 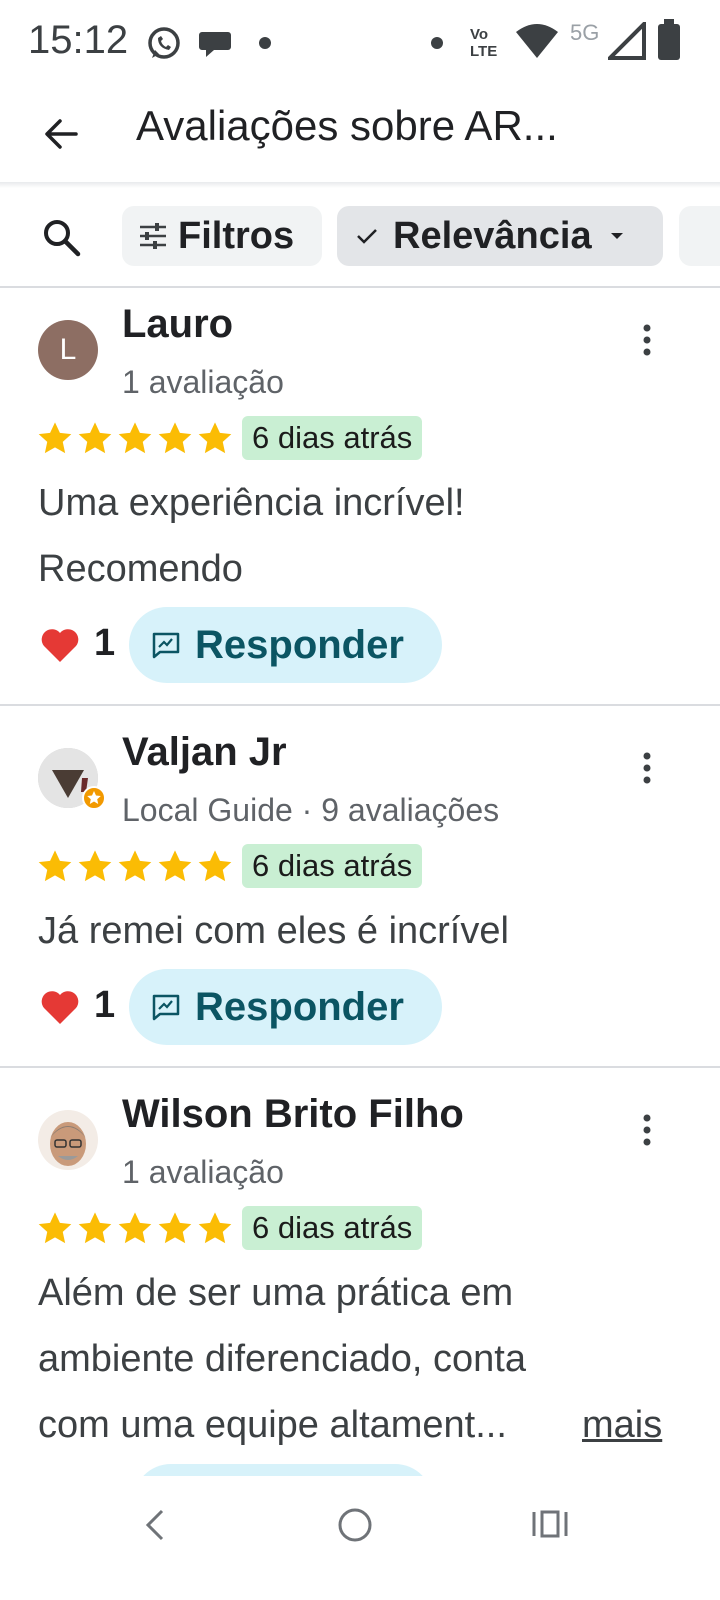 I want to click on review-text-line: ambiente diferenciado, conta, so click(x=282, y=1359).